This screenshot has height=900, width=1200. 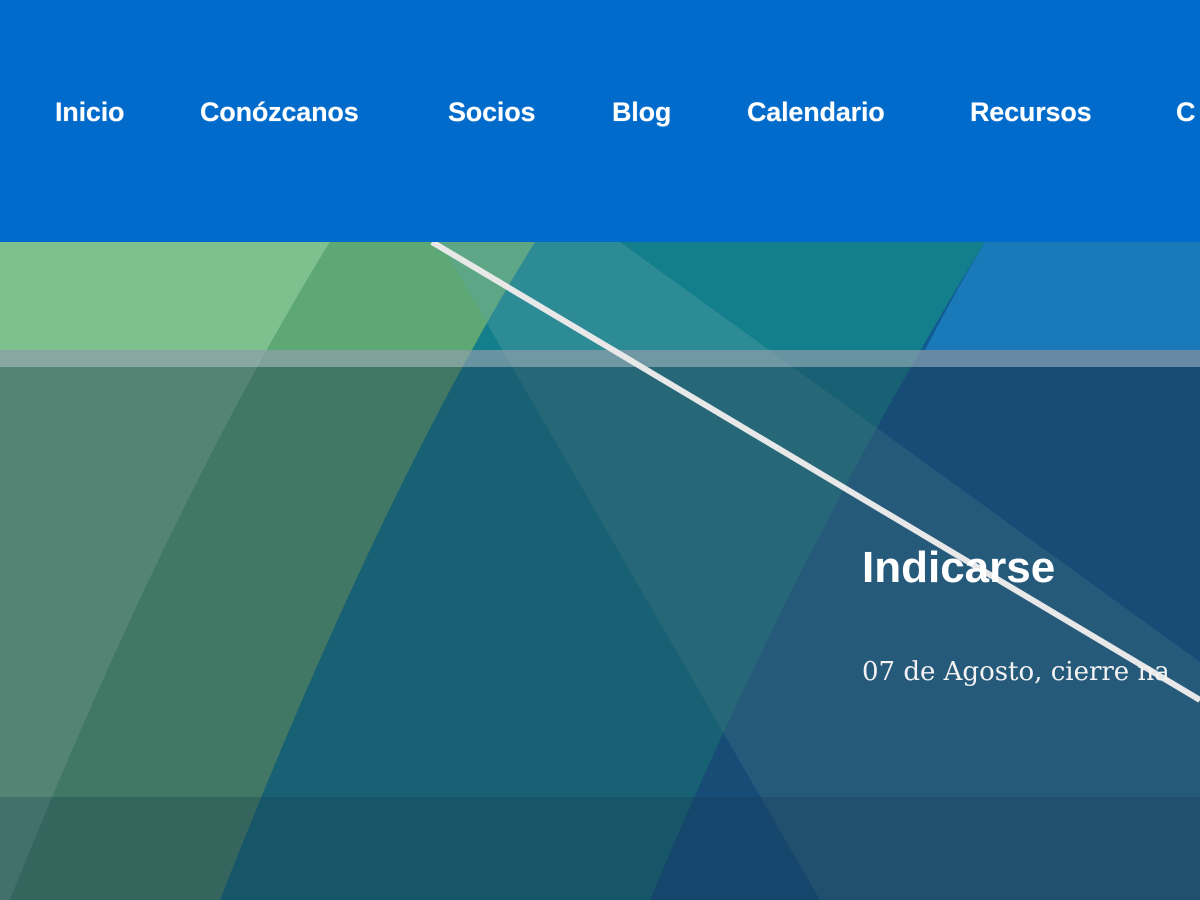 What do you see at coordinates (600, 358) in the screenshot?
I see `hero-separator` at bounding box center [600, 358].